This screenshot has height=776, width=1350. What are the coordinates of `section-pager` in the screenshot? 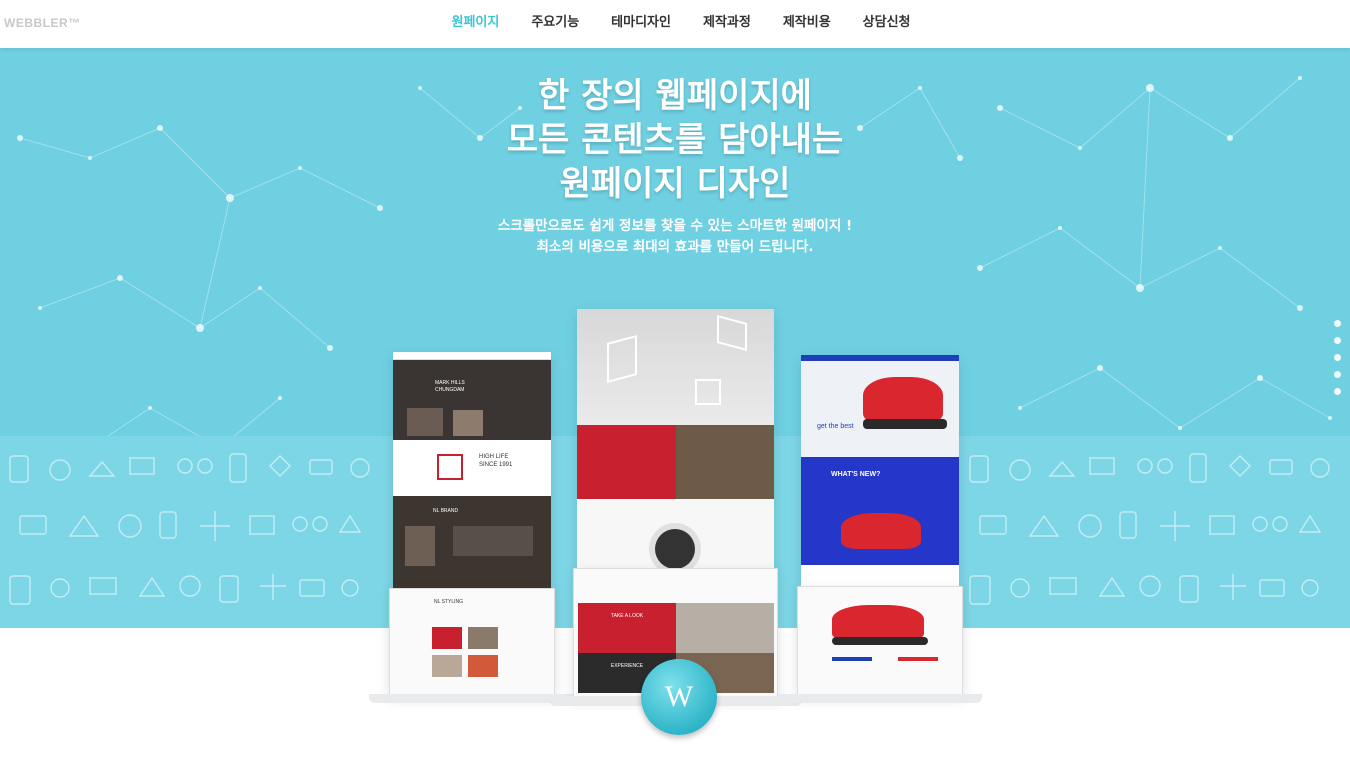 It's located at (1339, 362).